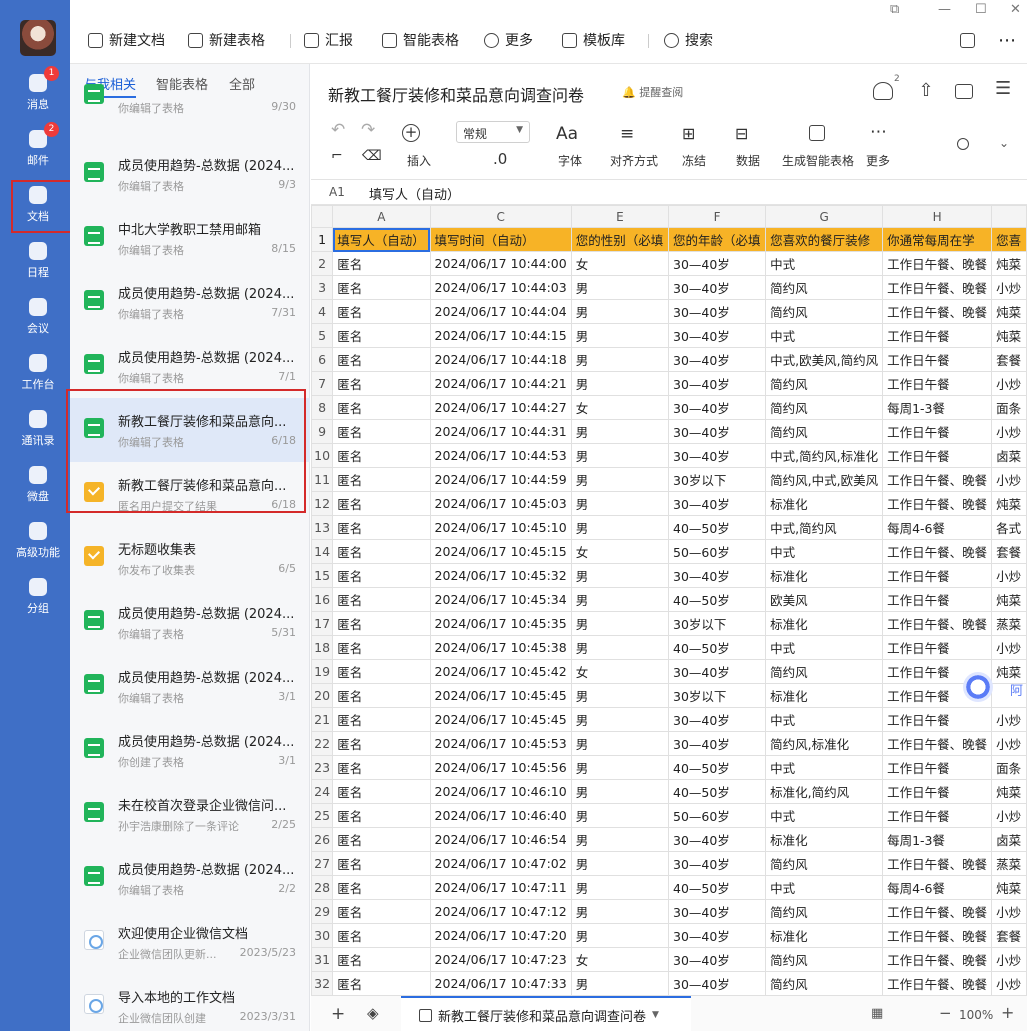  I want to click on cell: 简约风,中式,欧美风, so click(824, 479).